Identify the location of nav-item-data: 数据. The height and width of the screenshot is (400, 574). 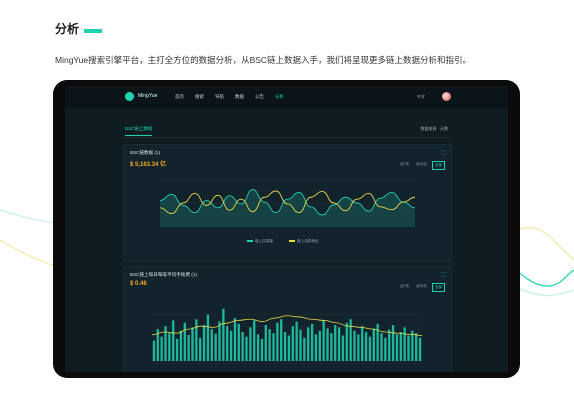
(245, 97).